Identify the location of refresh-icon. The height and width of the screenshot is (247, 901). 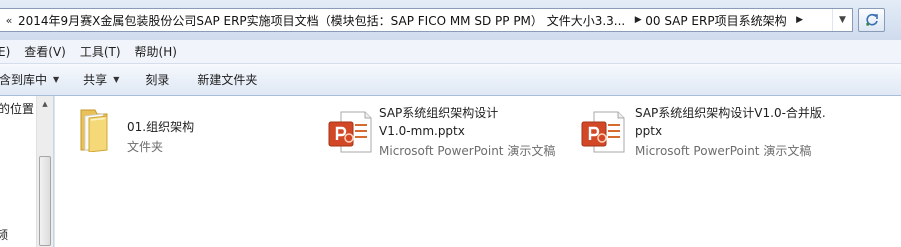
(871, 19).